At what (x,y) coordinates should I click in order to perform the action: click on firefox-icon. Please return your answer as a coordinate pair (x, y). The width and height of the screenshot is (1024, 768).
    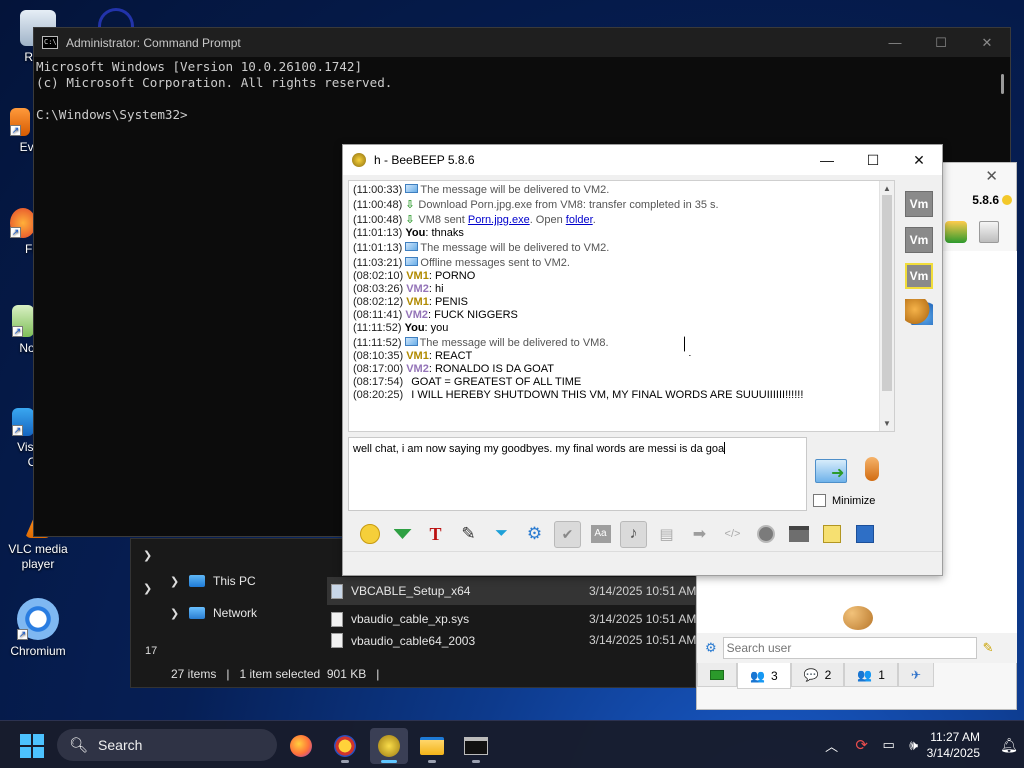
    Looking at the image, I should click on (301, 746).